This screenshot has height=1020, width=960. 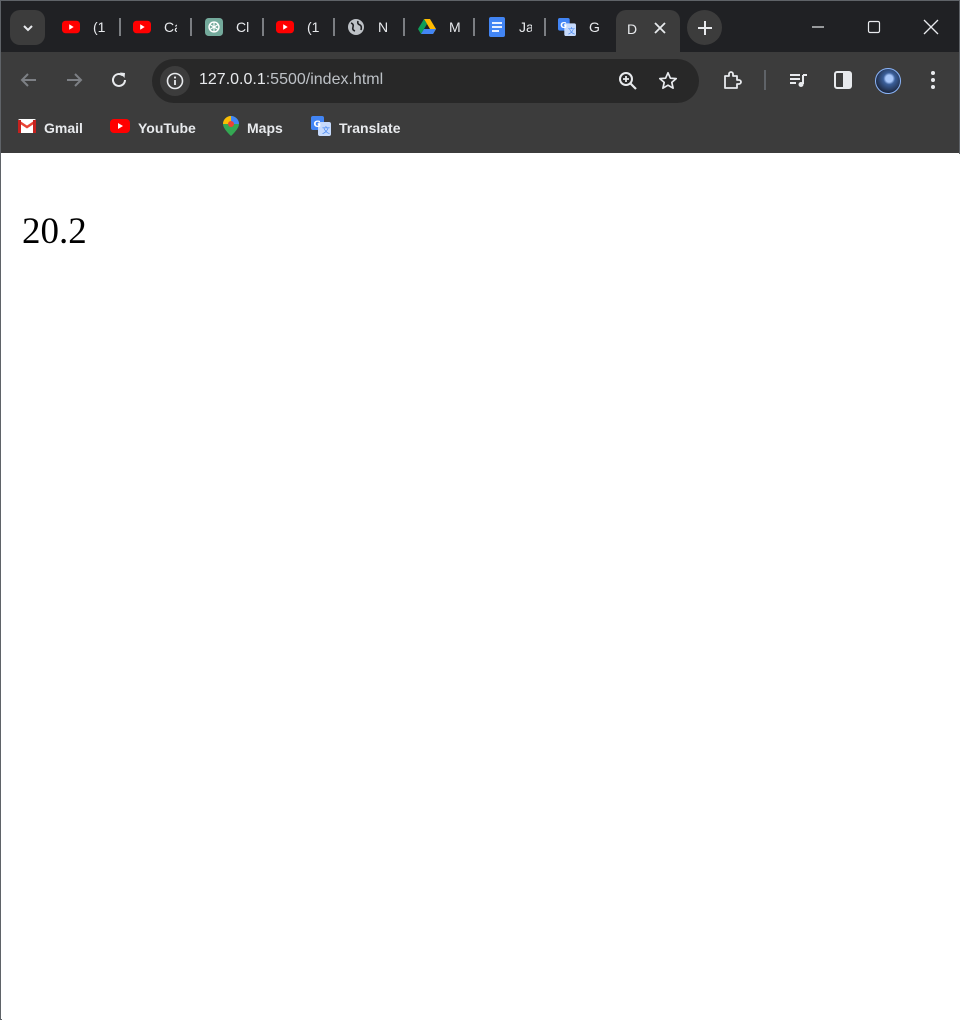 What do you see at coordinates (155, 27) in the screenshot?
I see `tab-youtube-2: Ca` at bounding box center [155, 27].